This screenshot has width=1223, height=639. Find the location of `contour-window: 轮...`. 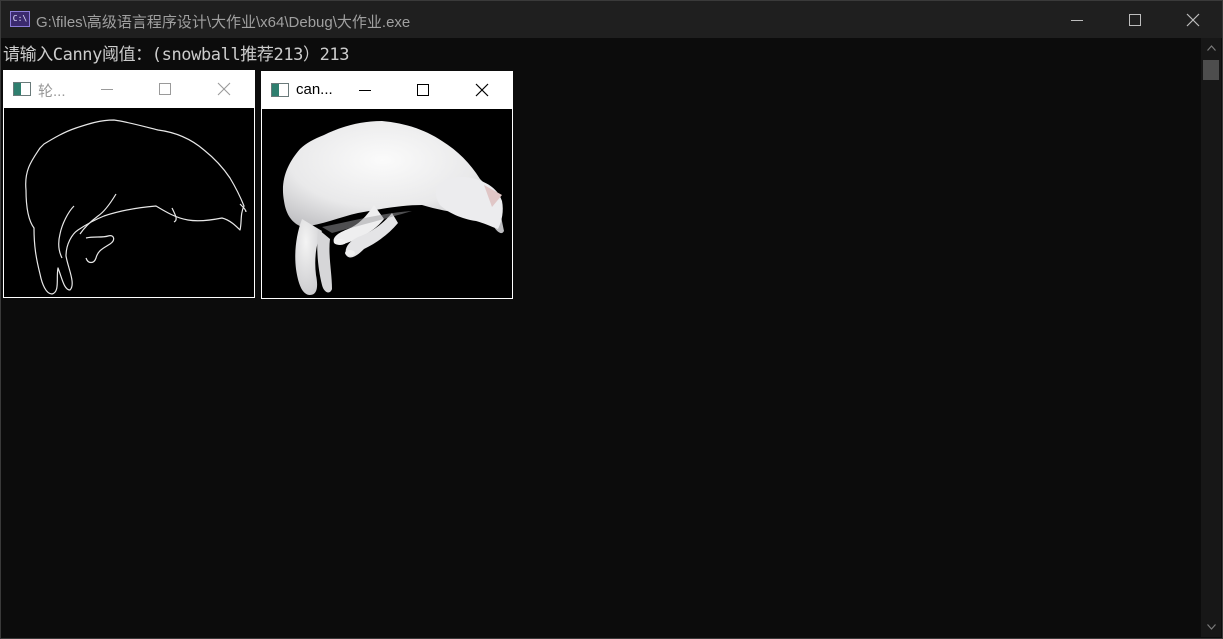

contour-window: 轮... is located at coordinates (129, 184).